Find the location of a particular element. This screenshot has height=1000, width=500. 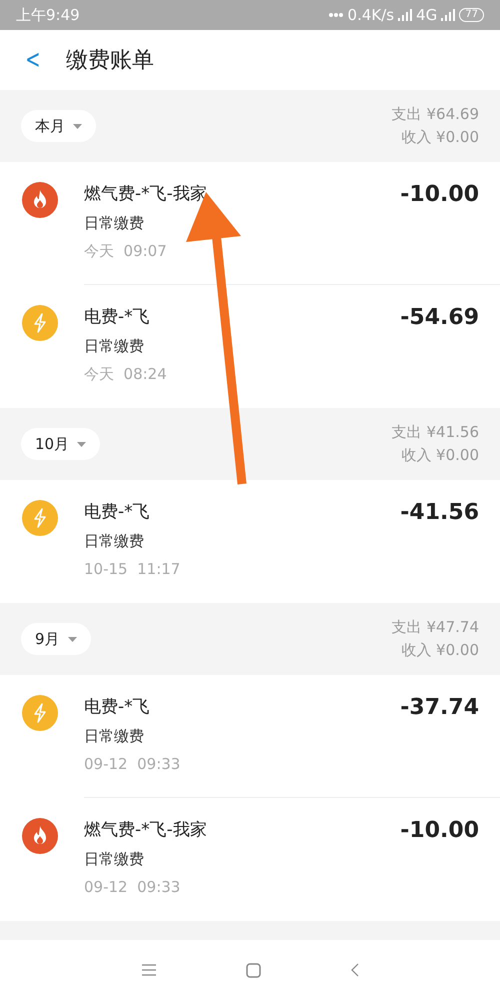

battery-indicator: 77 is located at coordinates (471, 15).